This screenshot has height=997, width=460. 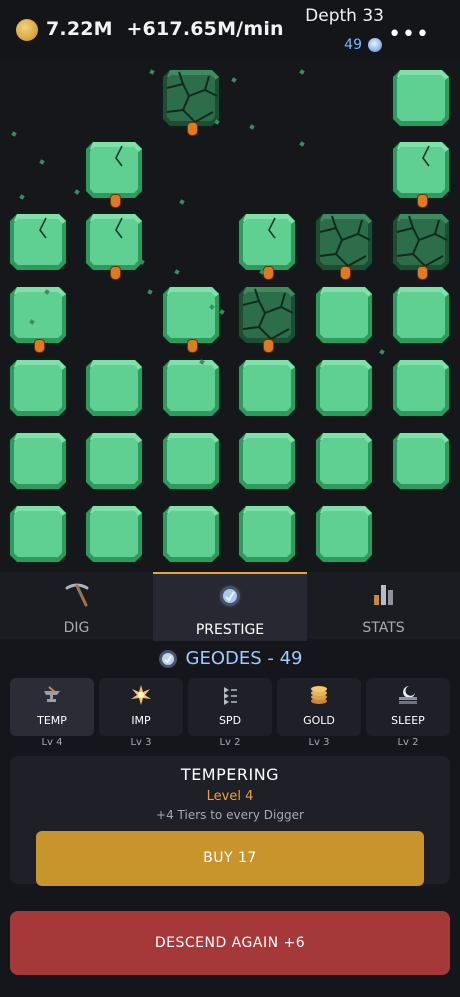 I want to click on moon-bed-icon, so click(x=408, y=695).